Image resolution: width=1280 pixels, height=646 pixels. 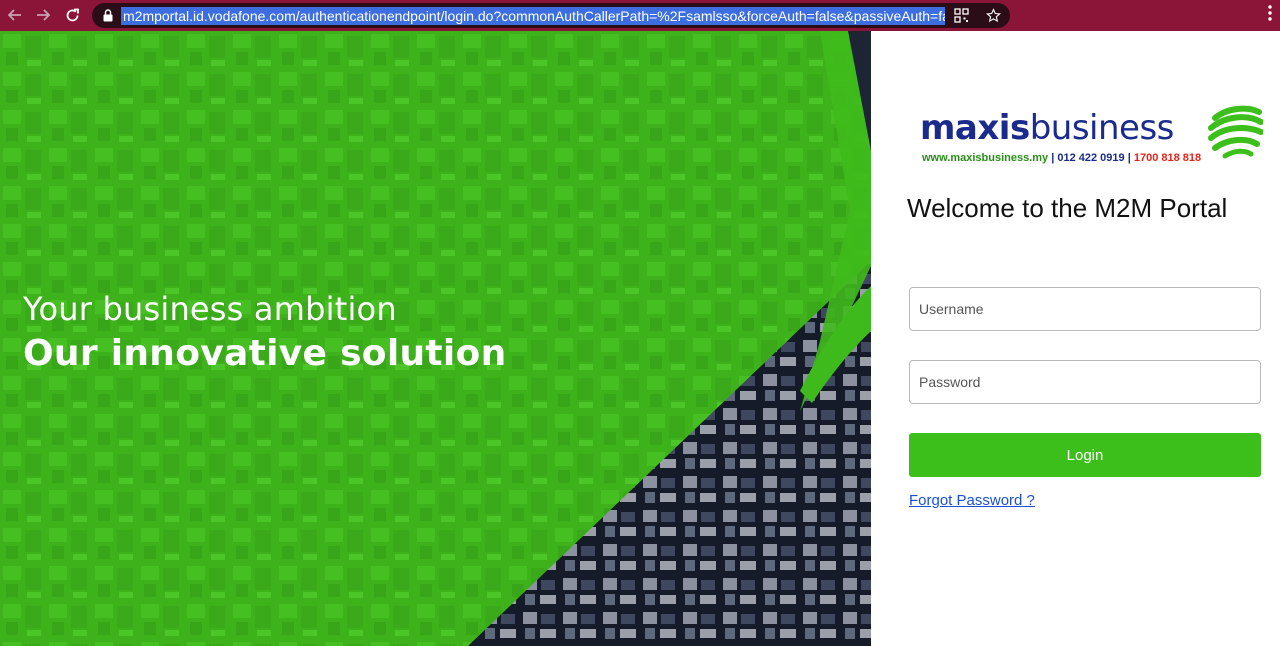 What do you see at coordinates (1270, 16) in the screenshot?
I see `more-vert-icon` at bounding box center [1270, 16].